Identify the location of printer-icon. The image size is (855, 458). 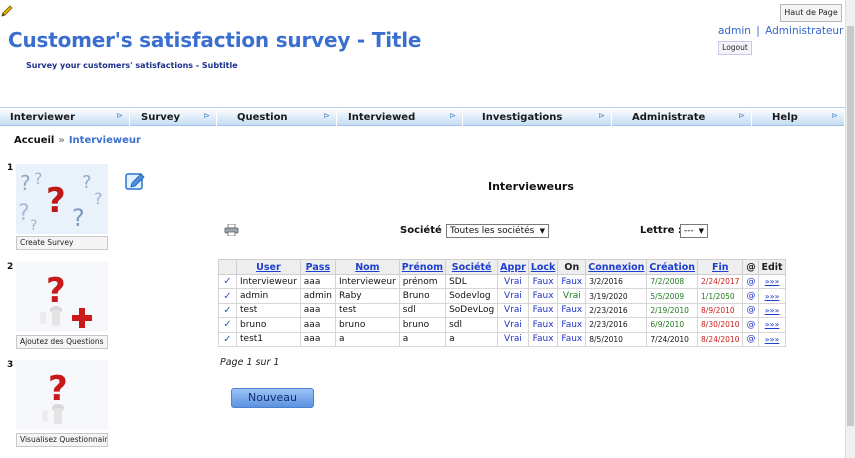
(231, 230).